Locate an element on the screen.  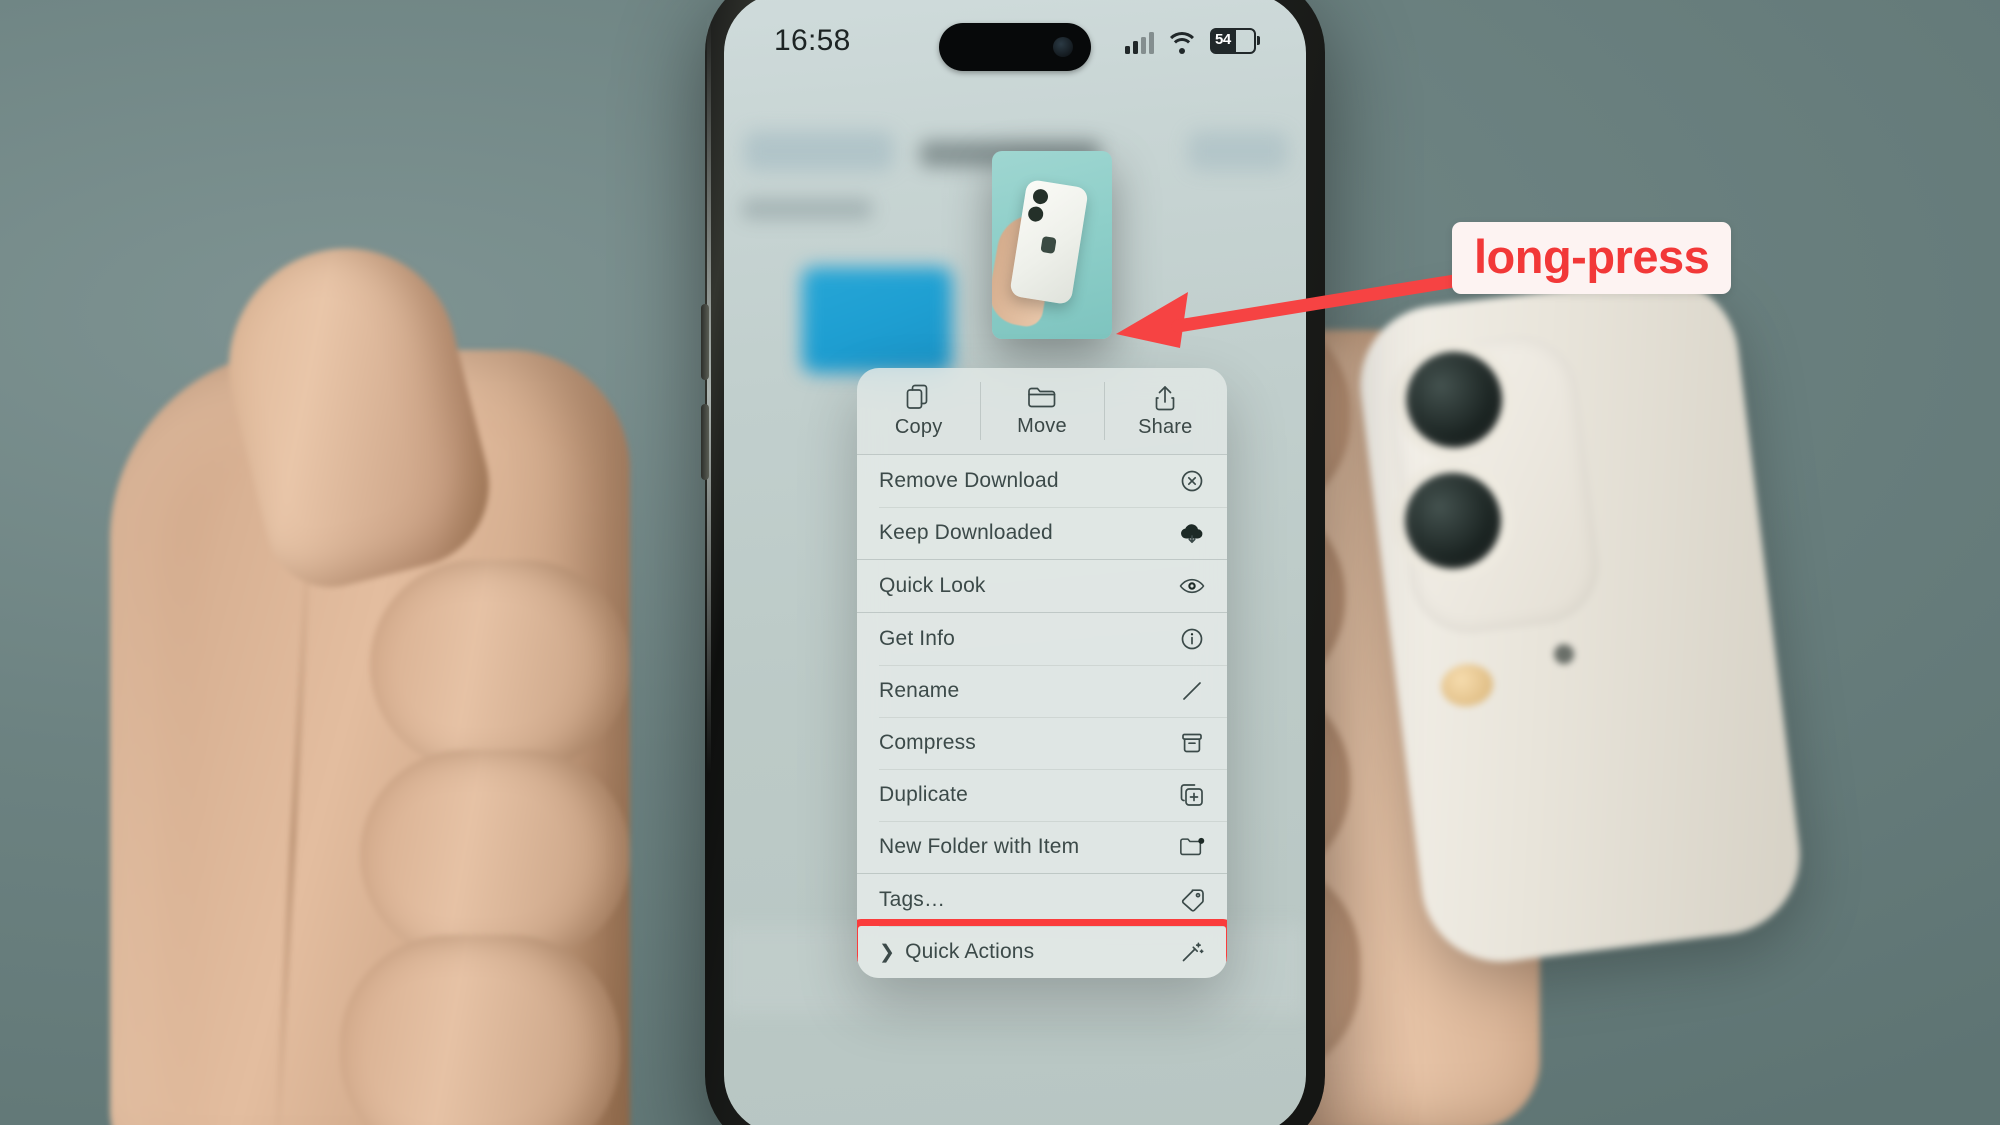
menu-item-quick-actions: ❯ Quick Actions is located at coordinates (1042, 948).